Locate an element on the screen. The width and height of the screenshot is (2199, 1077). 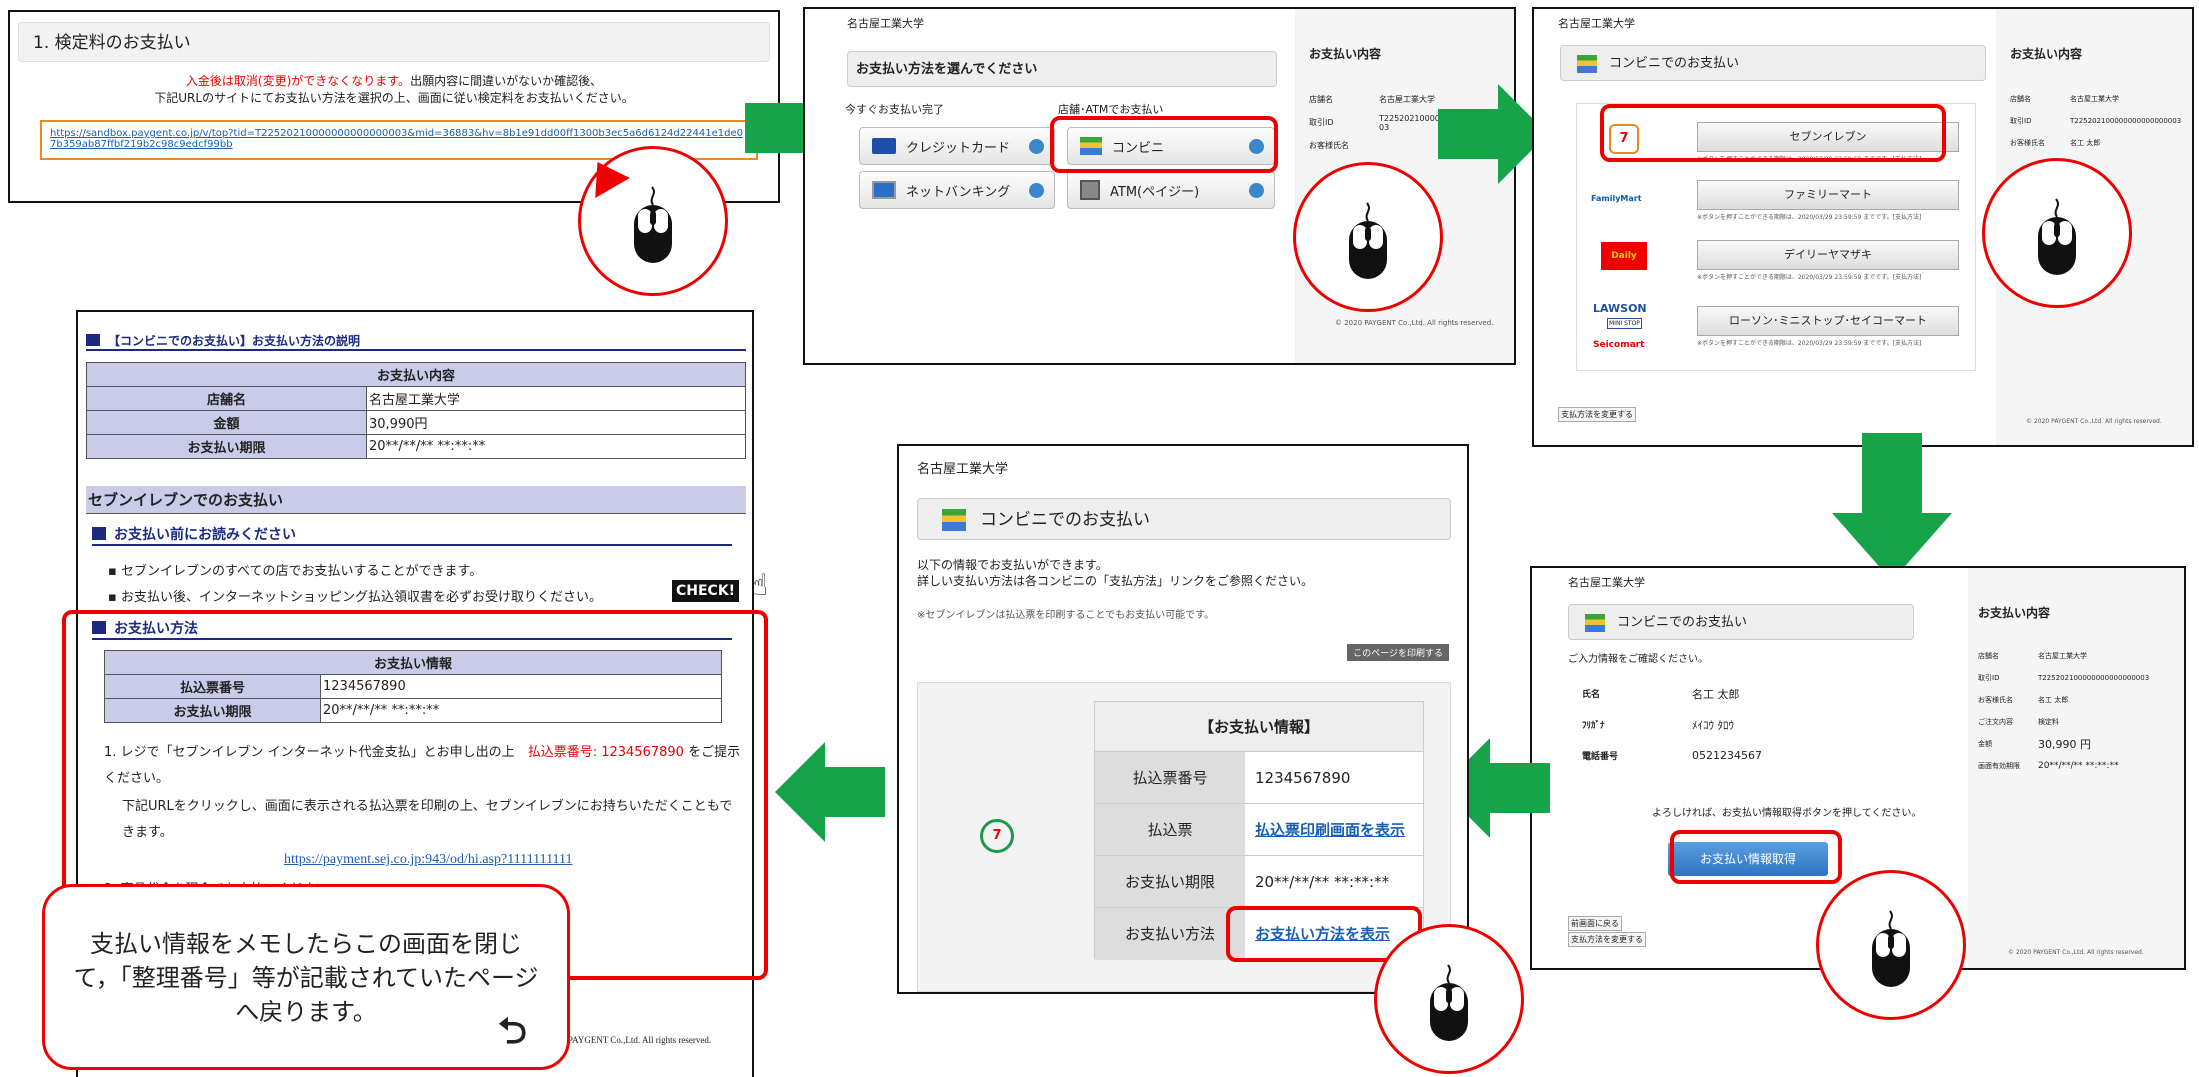
lawson-logo: LAWSON is located at coordinates (1620, 308).